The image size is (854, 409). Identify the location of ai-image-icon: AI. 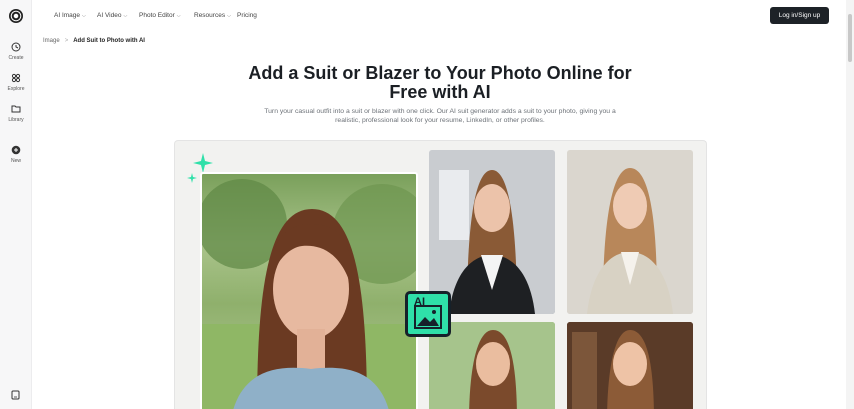
(428, 312).